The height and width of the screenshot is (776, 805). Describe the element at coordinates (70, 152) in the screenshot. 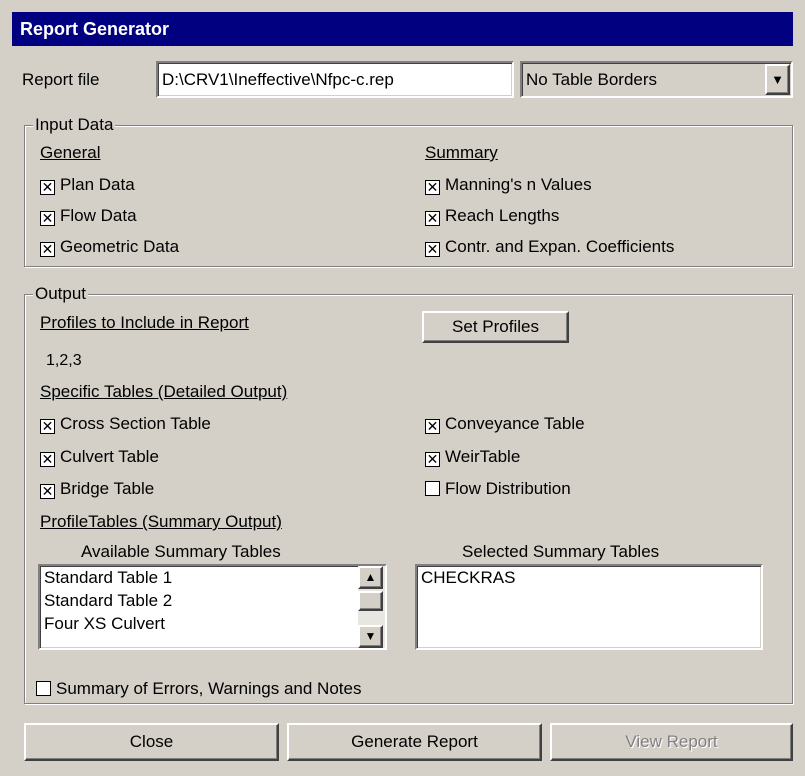

I see `general-heading: General` at that location.